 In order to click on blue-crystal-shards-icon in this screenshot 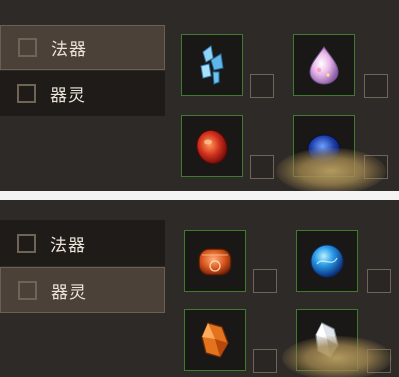, I will do `click(212, 65)`.